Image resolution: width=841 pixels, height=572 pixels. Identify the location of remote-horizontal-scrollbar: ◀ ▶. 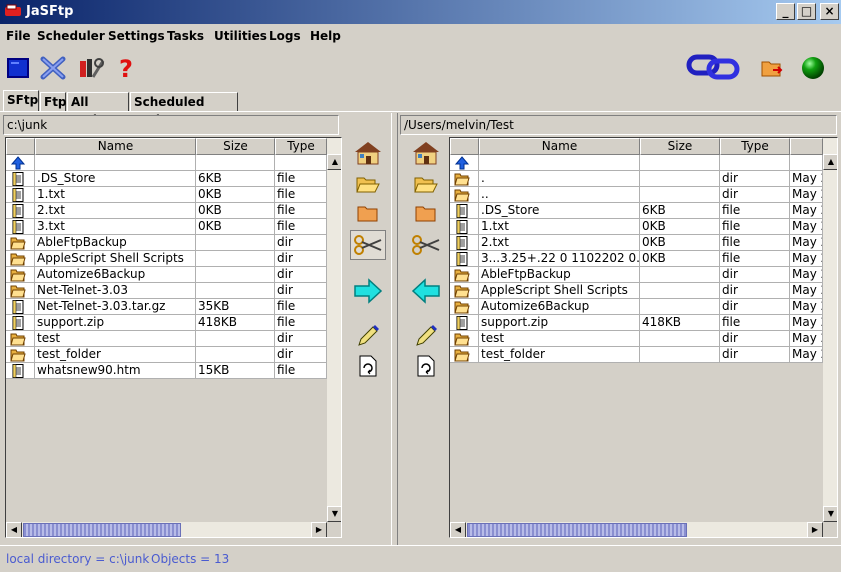
(636, 529).